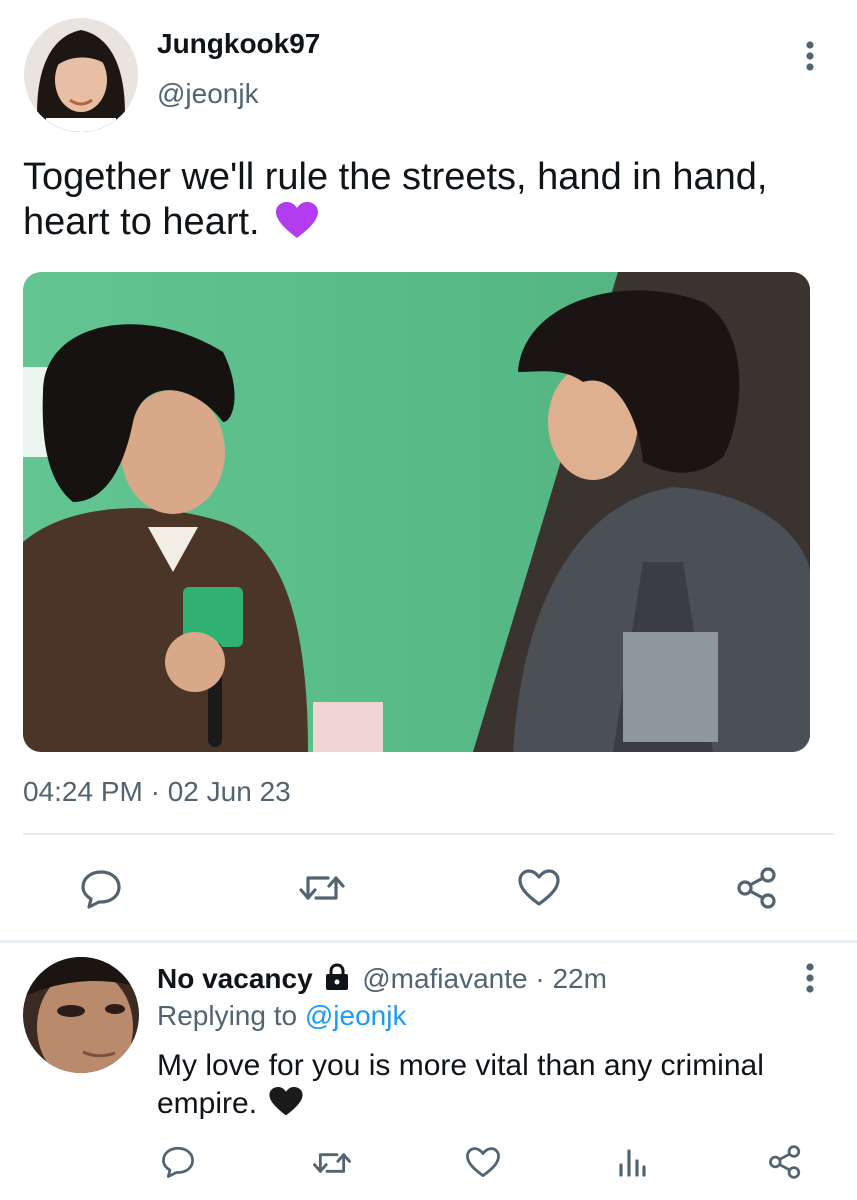 This screenshot has height=1200, width=857. What do you see at coordinates (785, 1162) in the screenshot?
I see `reply-share-icon` at bounding box center [785, 1162].